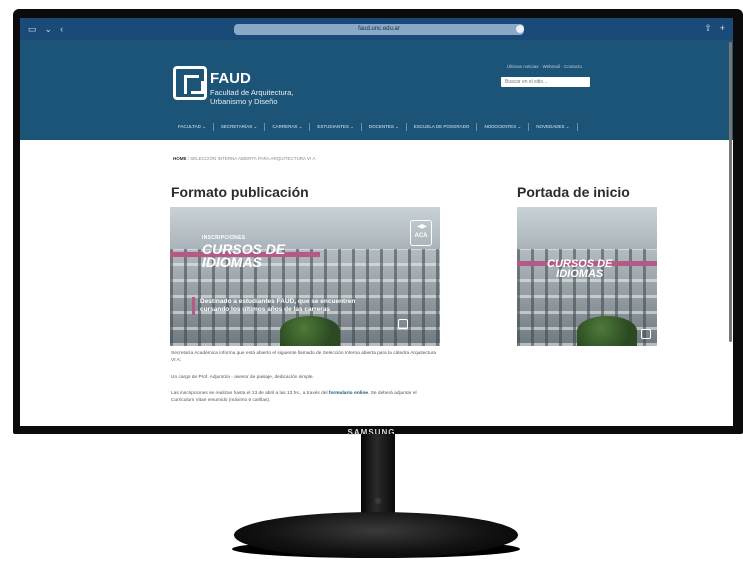 This screenshot has height=564, width=743. What do you see at coordinates (288, 127) in the screenshot?
I see `nav-item-carreras: CARRERAS ⌄` at bounding box center [288, 127].